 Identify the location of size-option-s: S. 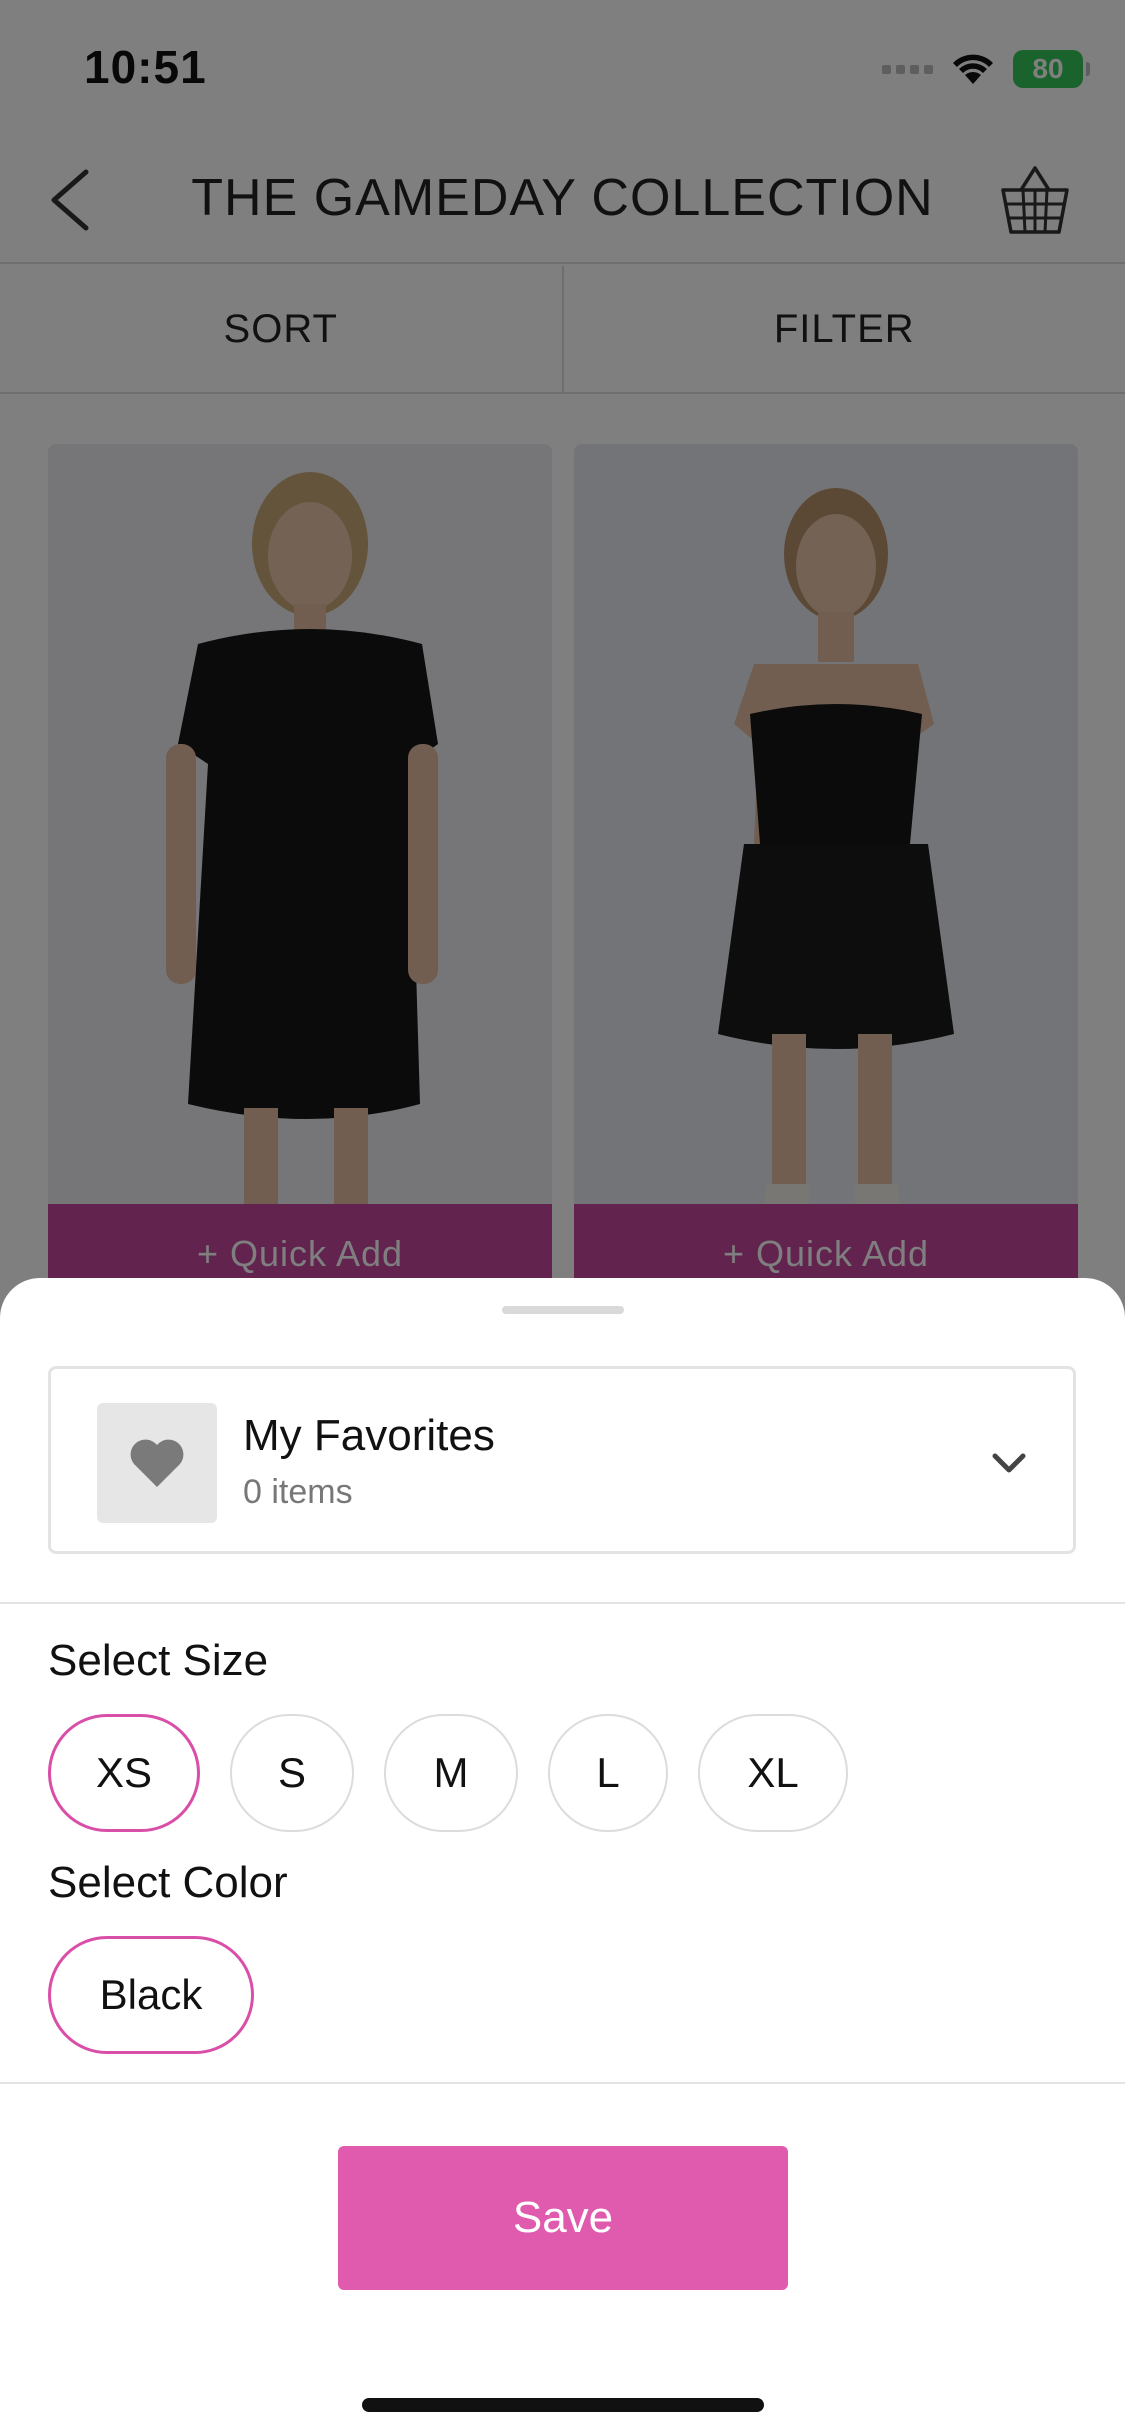
(292, 1773).